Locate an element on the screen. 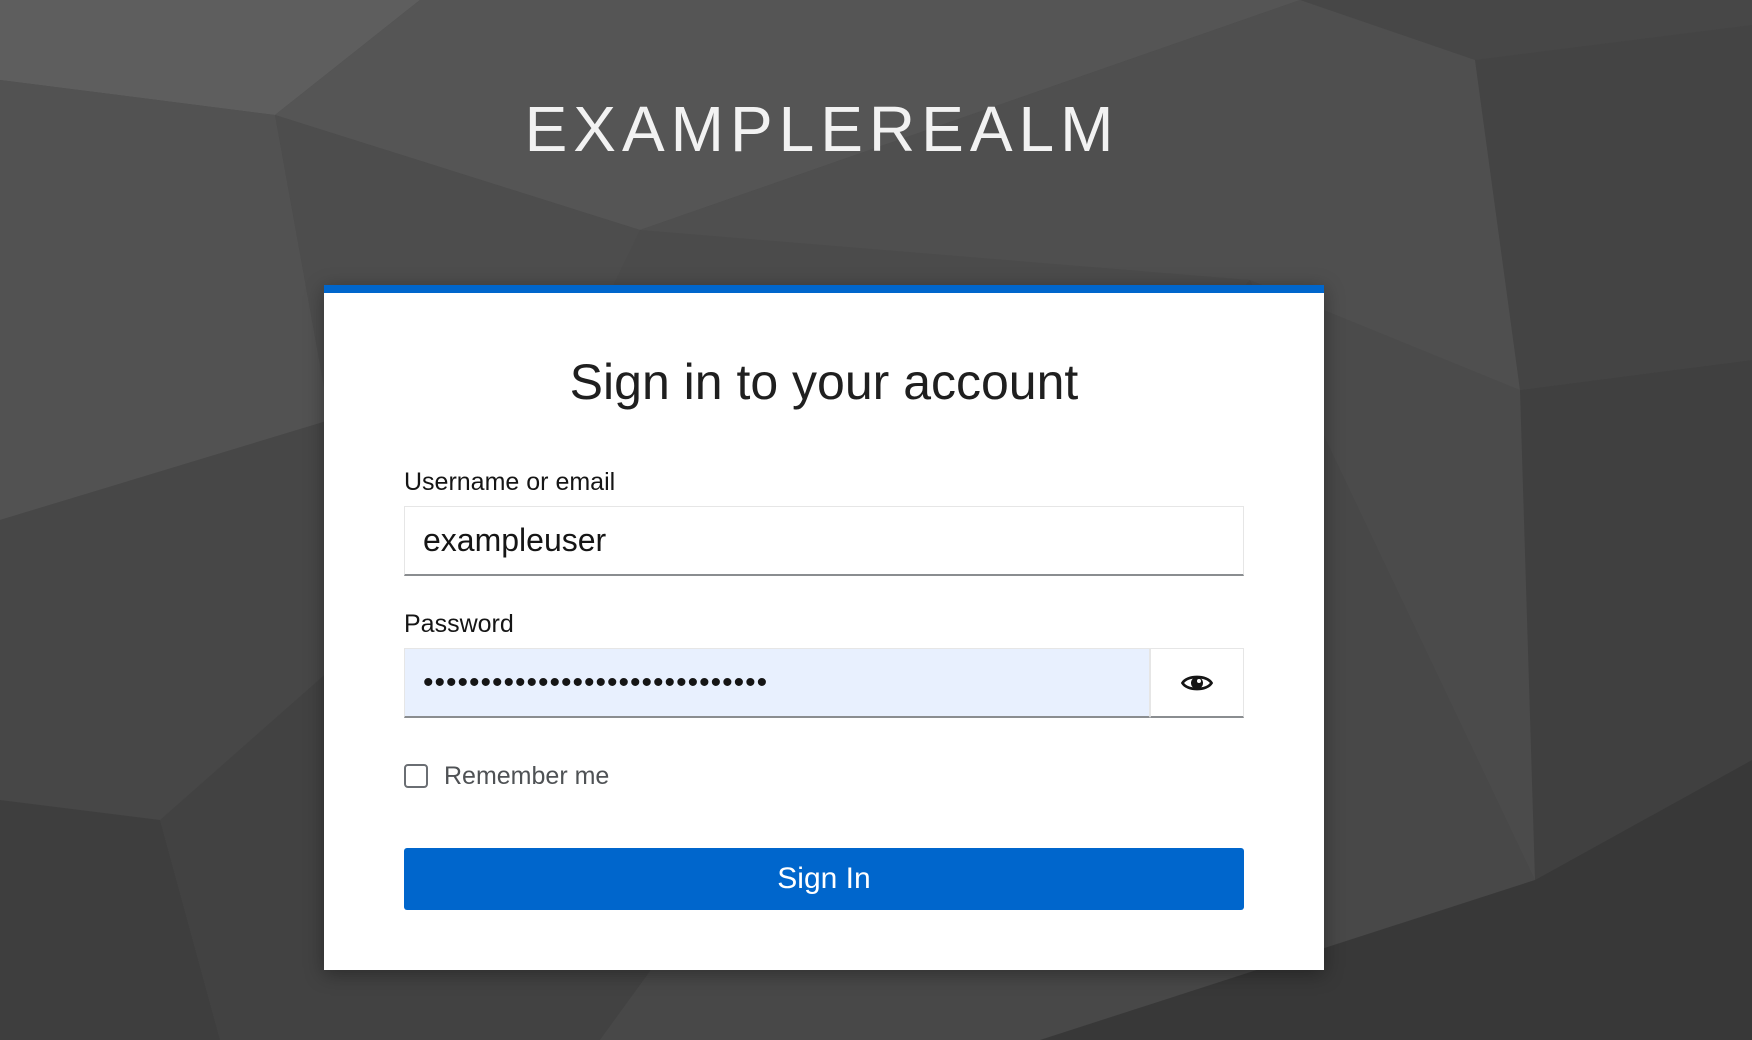 This screenshot has height=1040, width=1752. remember-me-row: Remember me is located at coordinates (506, 776).